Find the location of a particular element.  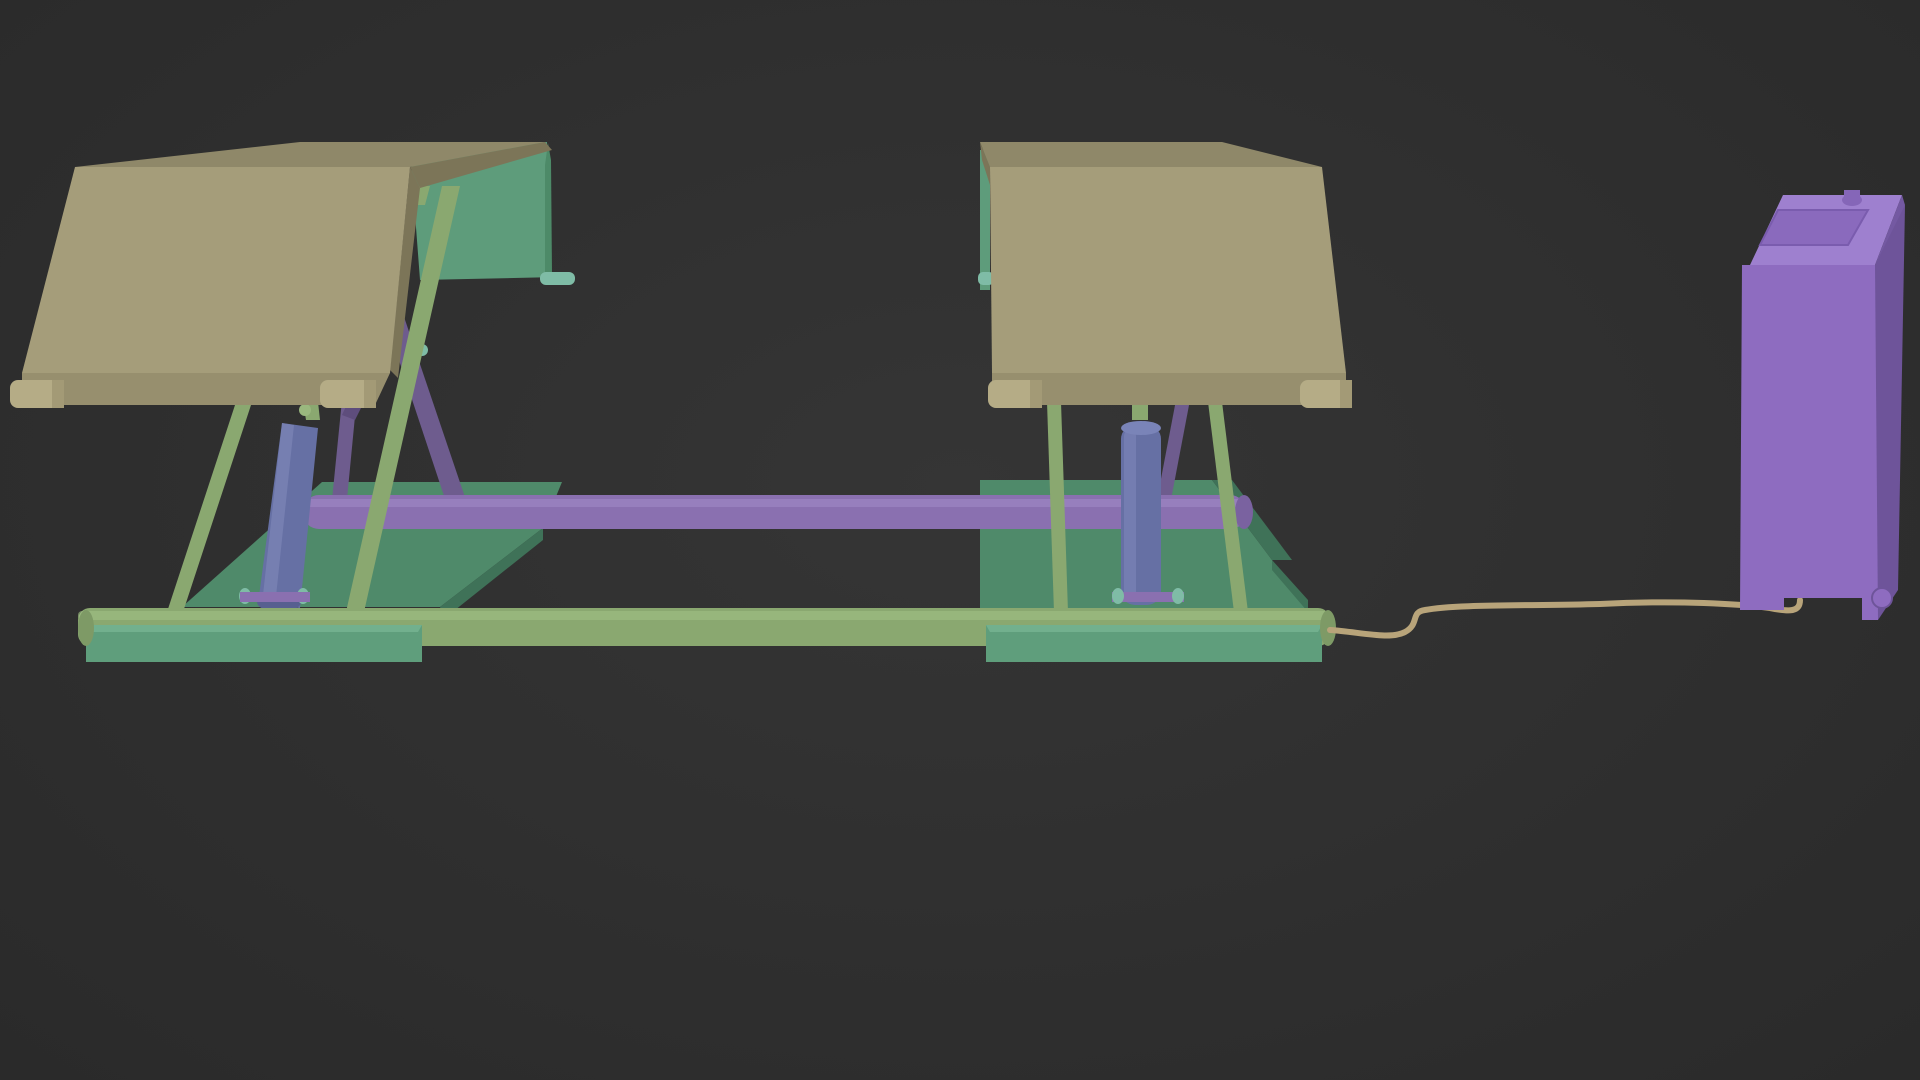

cross-bar is located at coordinates (778, 512).